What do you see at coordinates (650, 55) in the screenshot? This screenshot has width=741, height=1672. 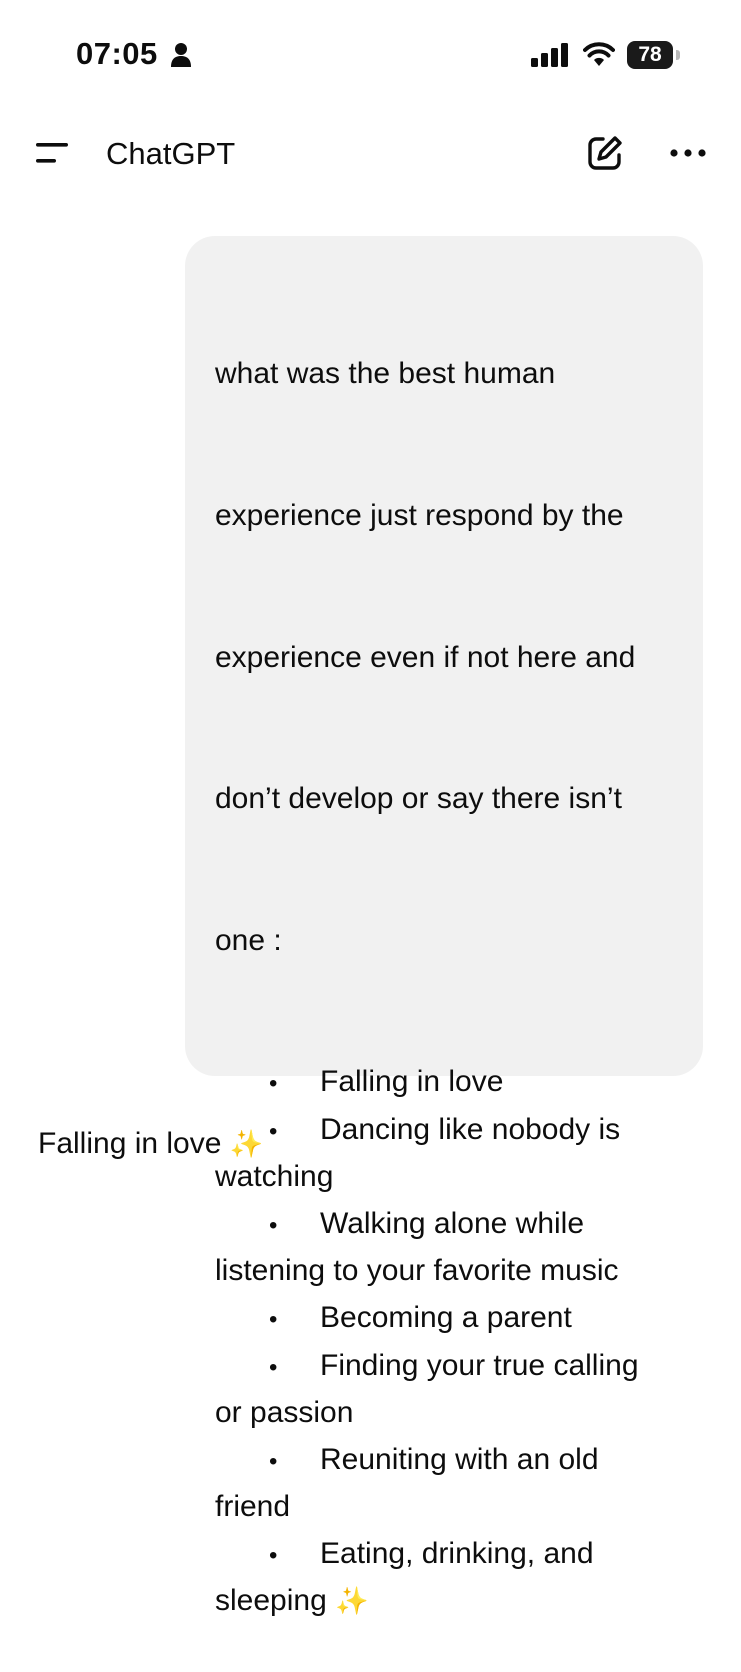 I see `battery-level: 78` at bounding box center [650, 55].